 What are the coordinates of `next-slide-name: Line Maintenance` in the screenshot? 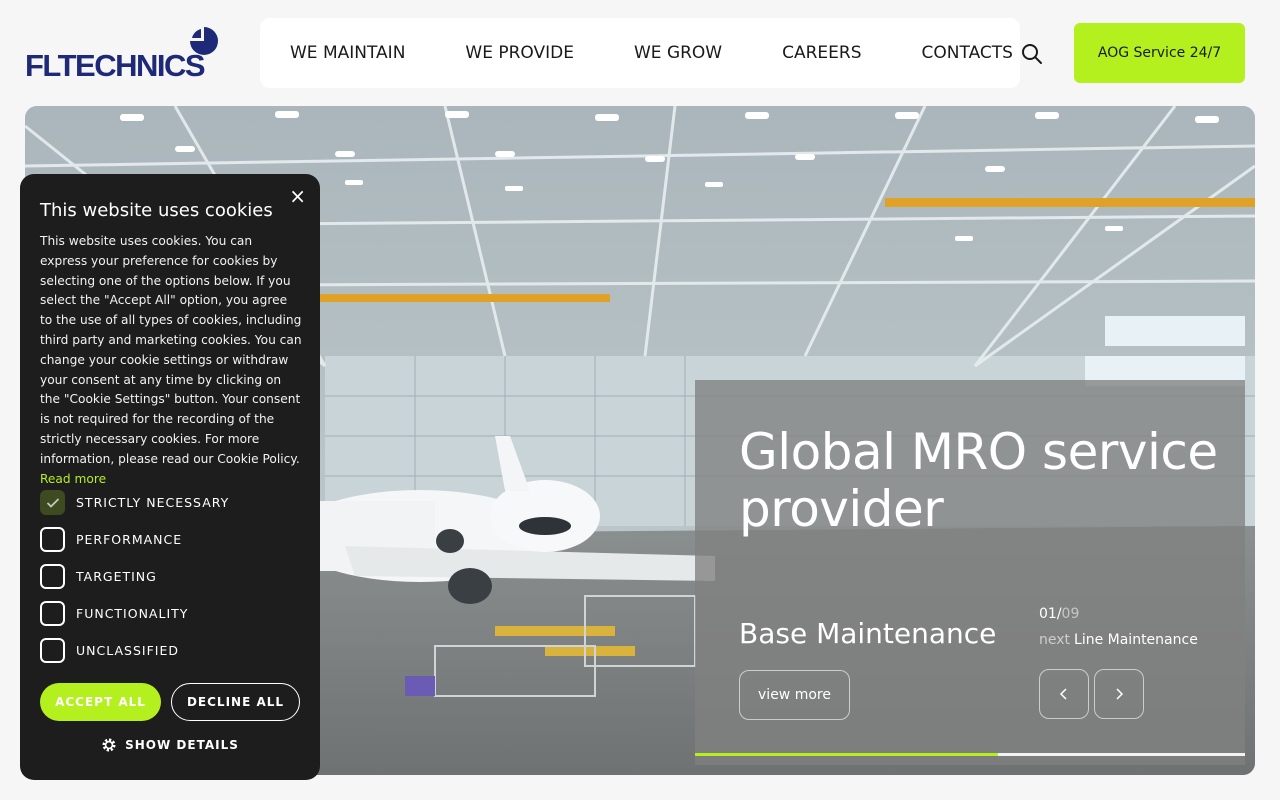 It's located at (1136, 640).